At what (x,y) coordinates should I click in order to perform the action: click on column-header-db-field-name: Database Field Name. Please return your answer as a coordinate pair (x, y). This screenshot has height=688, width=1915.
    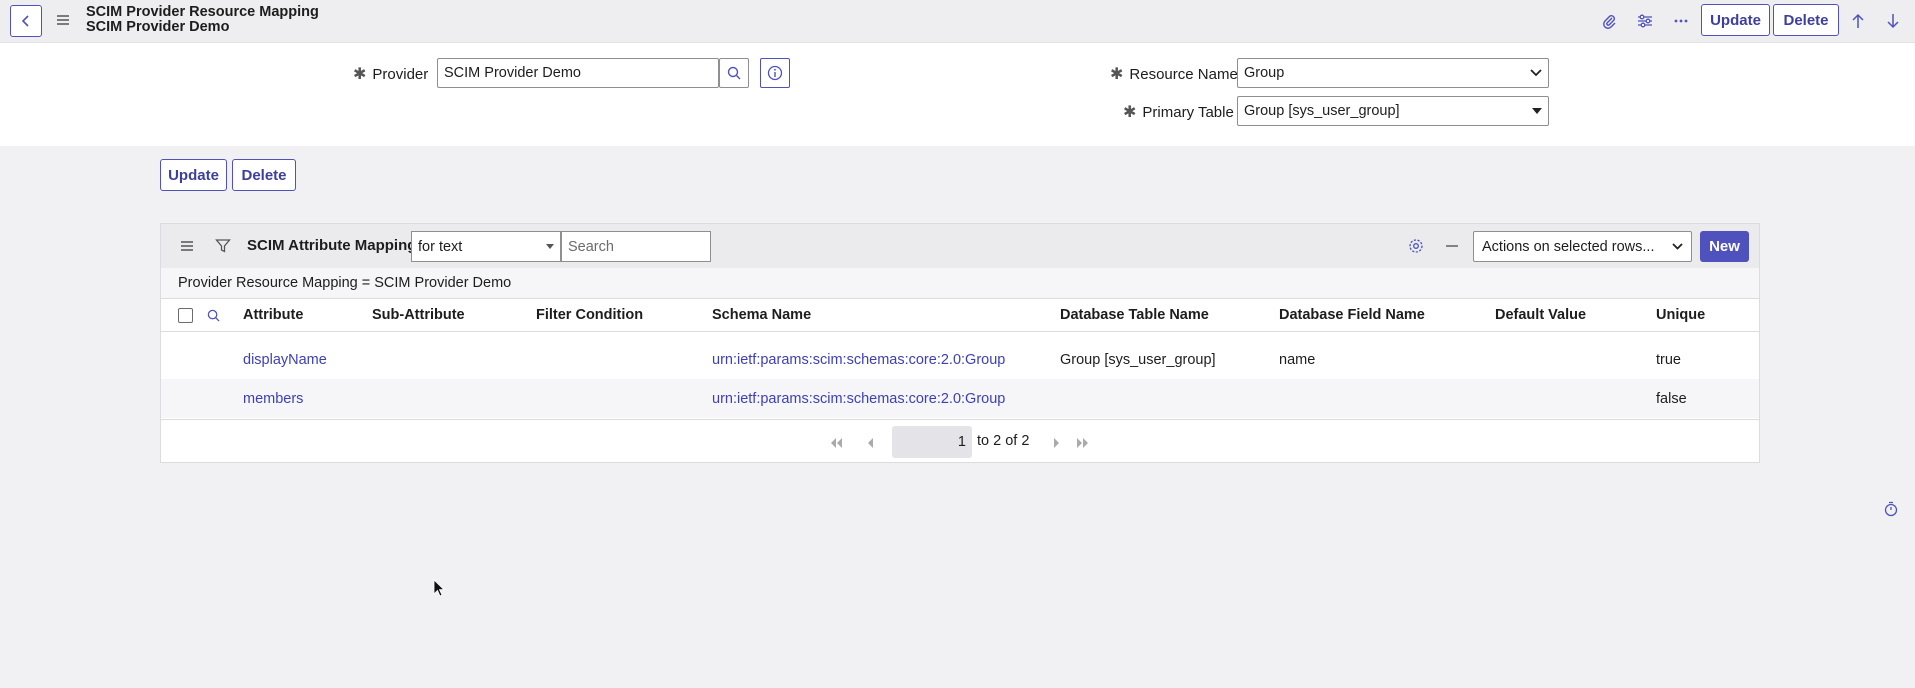
    Looking at the image, I should click on (1352, 315).